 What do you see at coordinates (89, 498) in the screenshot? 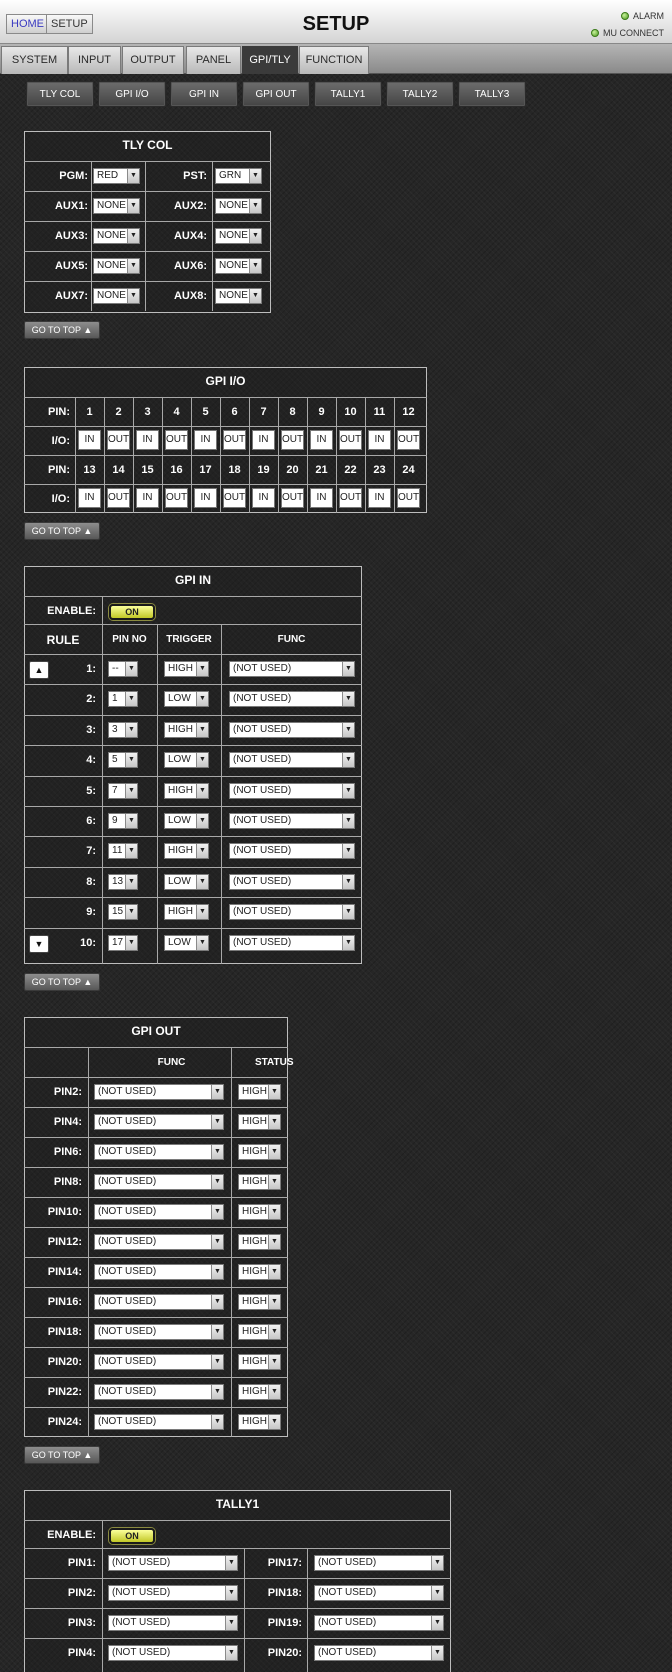
I see `gpi-io-toggle-13: IN` at bounding box center [89, 498].